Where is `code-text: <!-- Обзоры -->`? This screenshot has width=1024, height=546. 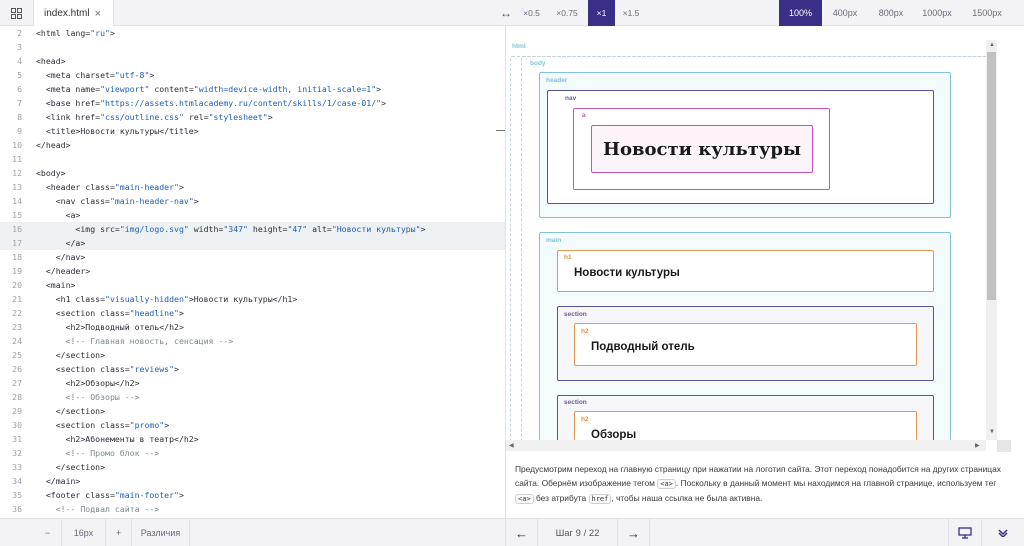
code-text: <!-- Обзоры --> is located at coordinates (88, 397).